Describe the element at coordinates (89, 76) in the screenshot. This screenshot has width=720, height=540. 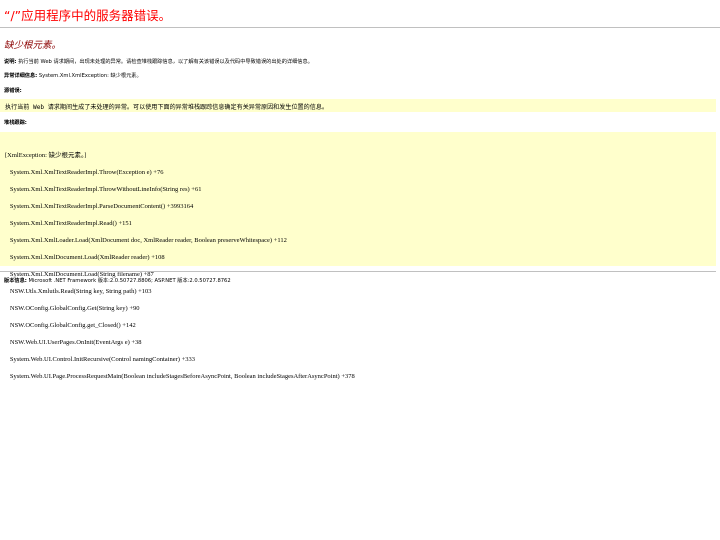
I see `exception-text: System.Xml.XmlException: 缺少根元素。` at that location.